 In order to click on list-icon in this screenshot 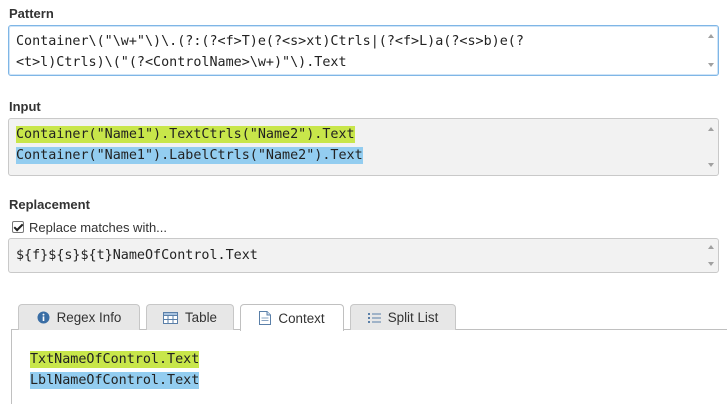, I will do `click(374, 318)`.